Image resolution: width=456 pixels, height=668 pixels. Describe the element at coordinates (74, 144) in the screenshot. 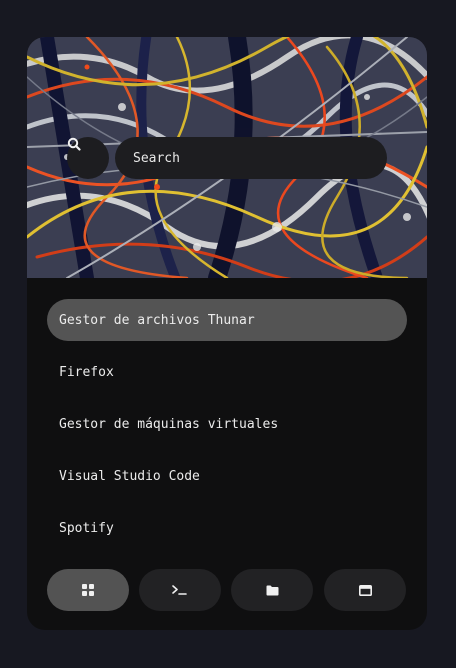

I see `search-icon` at that location.